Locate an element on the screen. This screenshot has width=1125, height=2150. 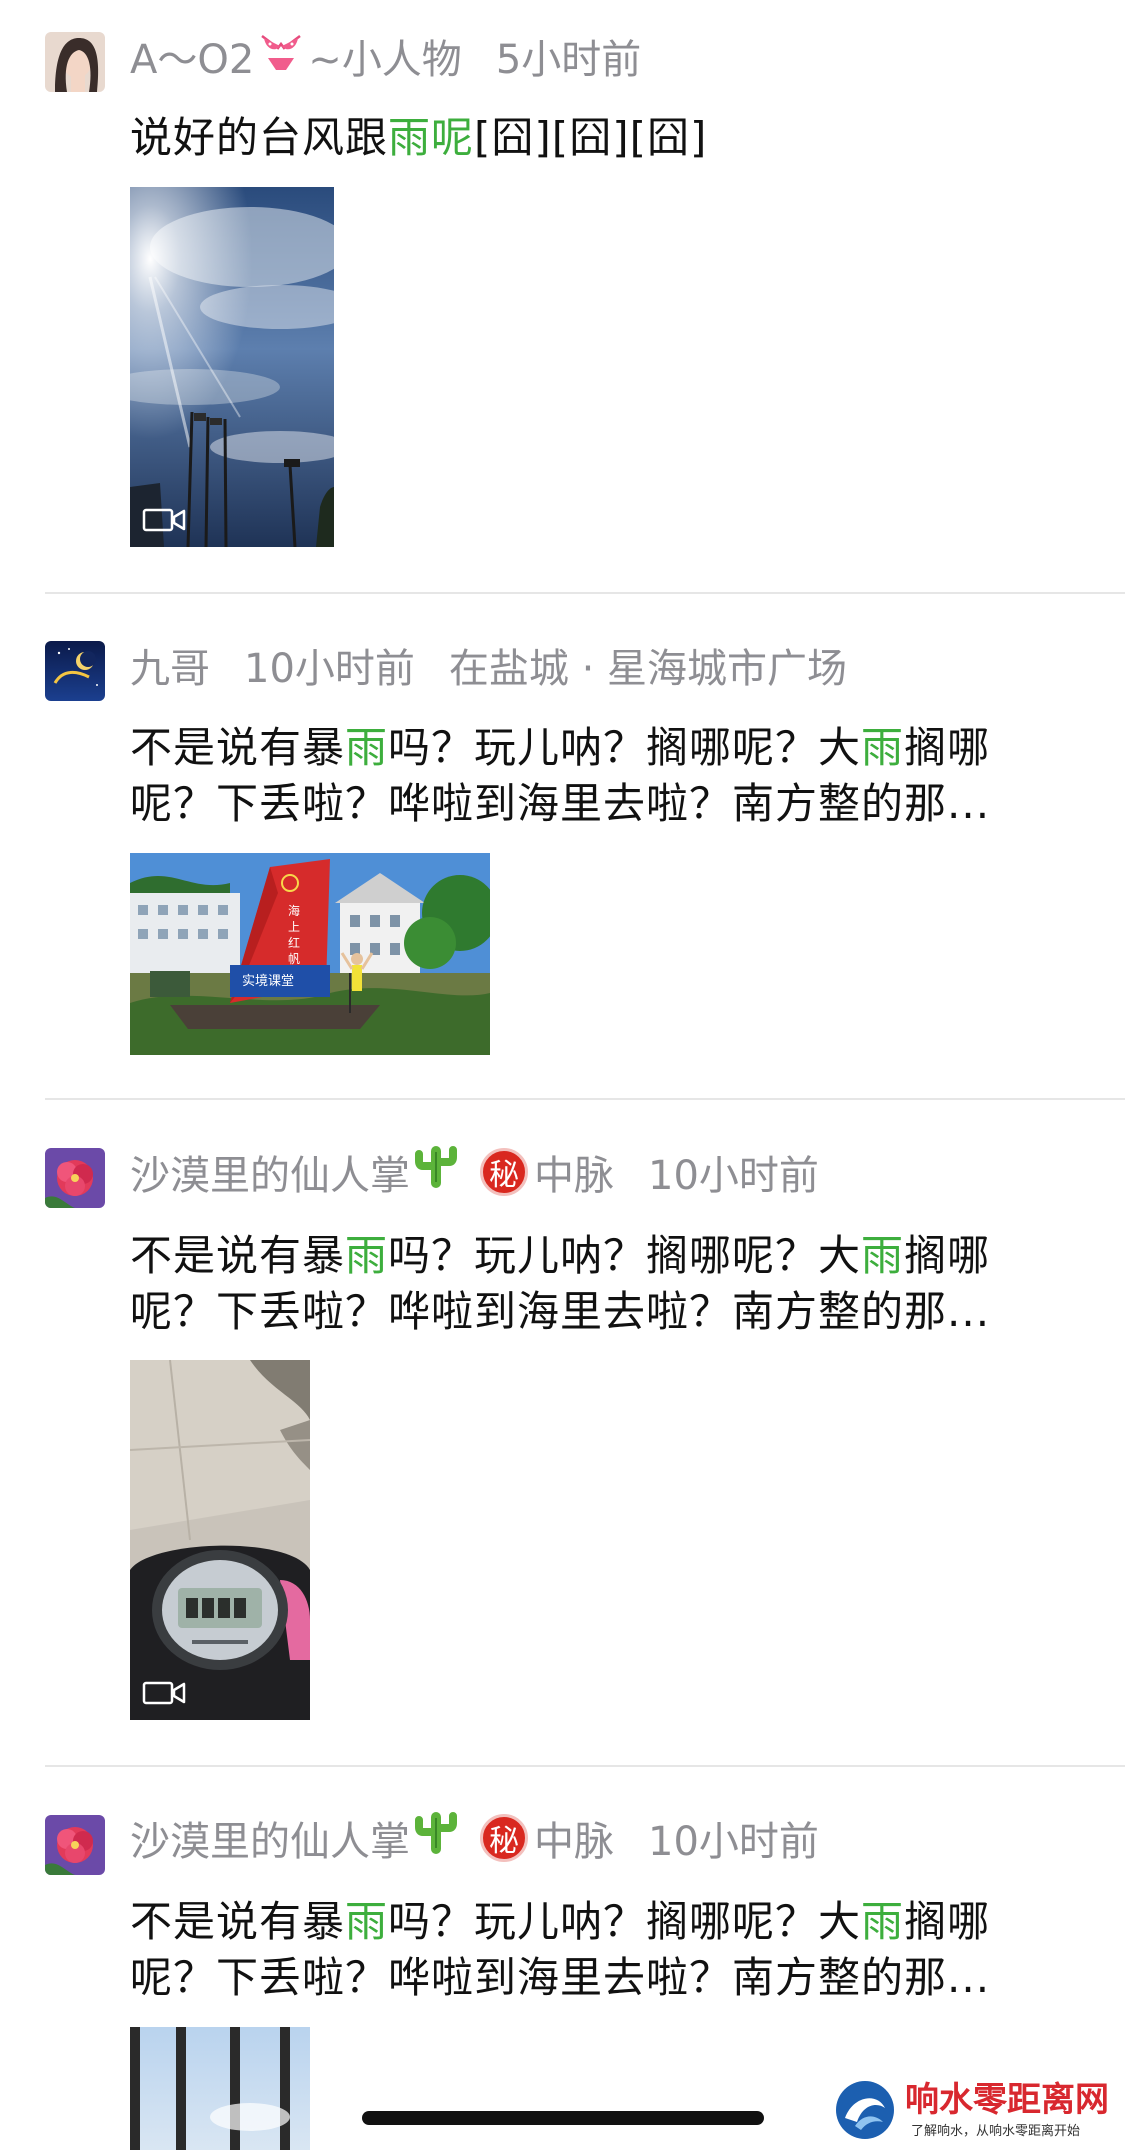
keyword-highlight: 雨呢 is located at coordinates (431, 137).